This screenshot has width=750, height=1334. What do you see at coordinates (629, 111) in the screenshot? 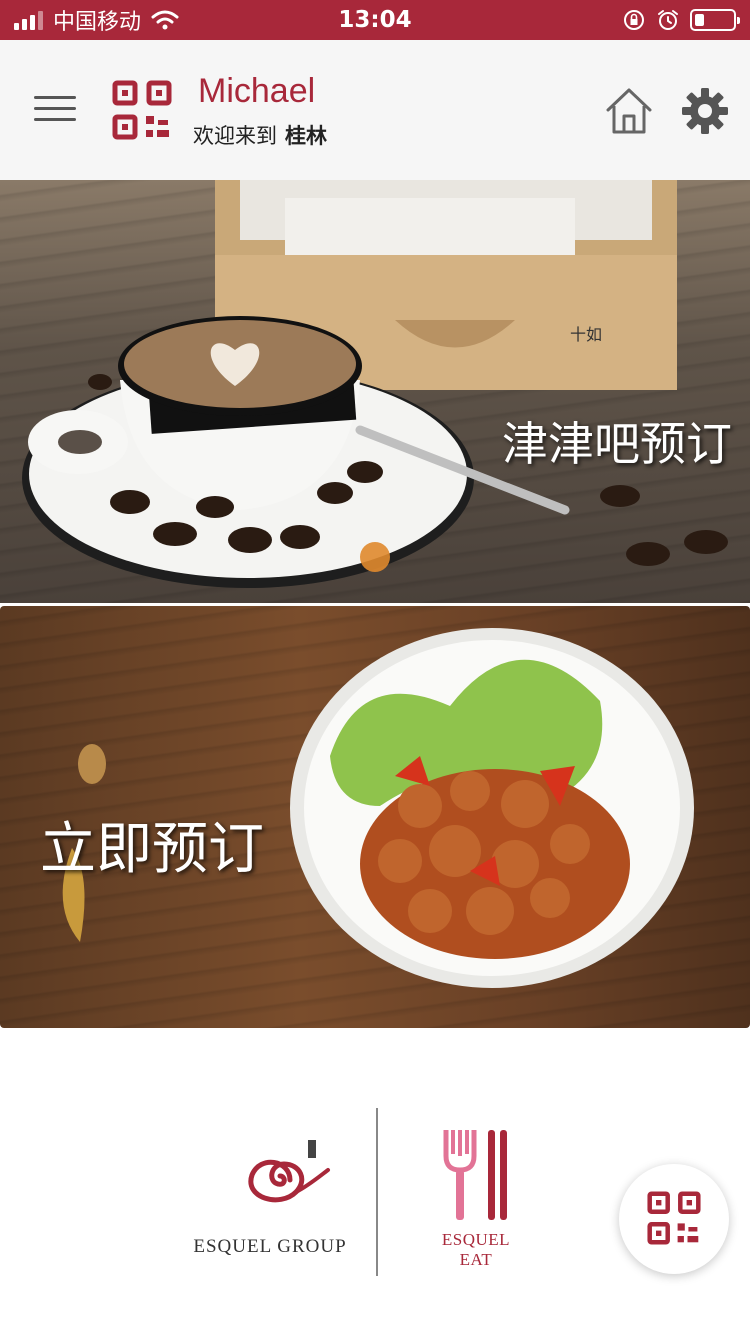
I see `home-icon` at bounding box center [629, 111].